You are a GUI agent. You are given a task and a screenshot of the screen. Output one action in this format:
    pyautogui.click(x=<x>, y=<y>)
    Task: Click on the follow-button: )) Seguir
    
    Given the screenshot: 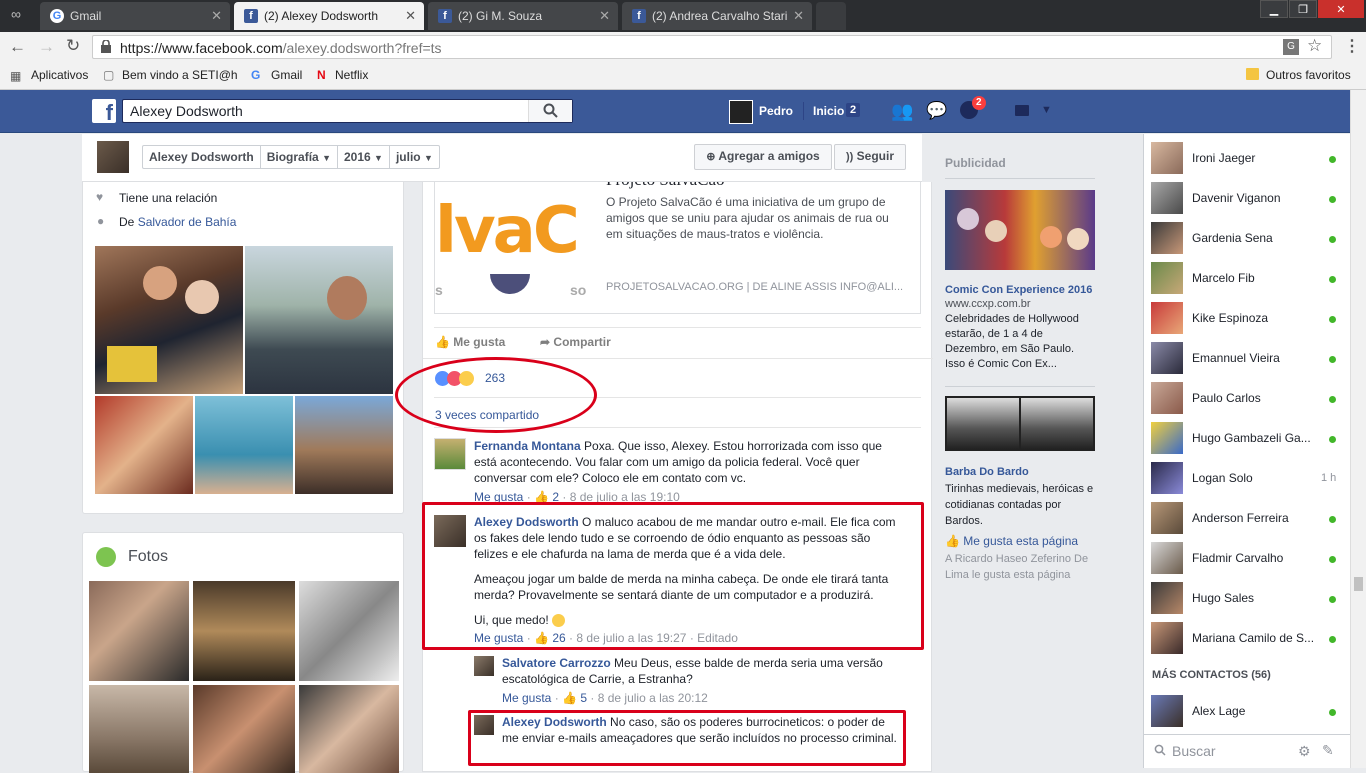 What is the action you would take?
    pyautogui.click(x=870, y=157)
    